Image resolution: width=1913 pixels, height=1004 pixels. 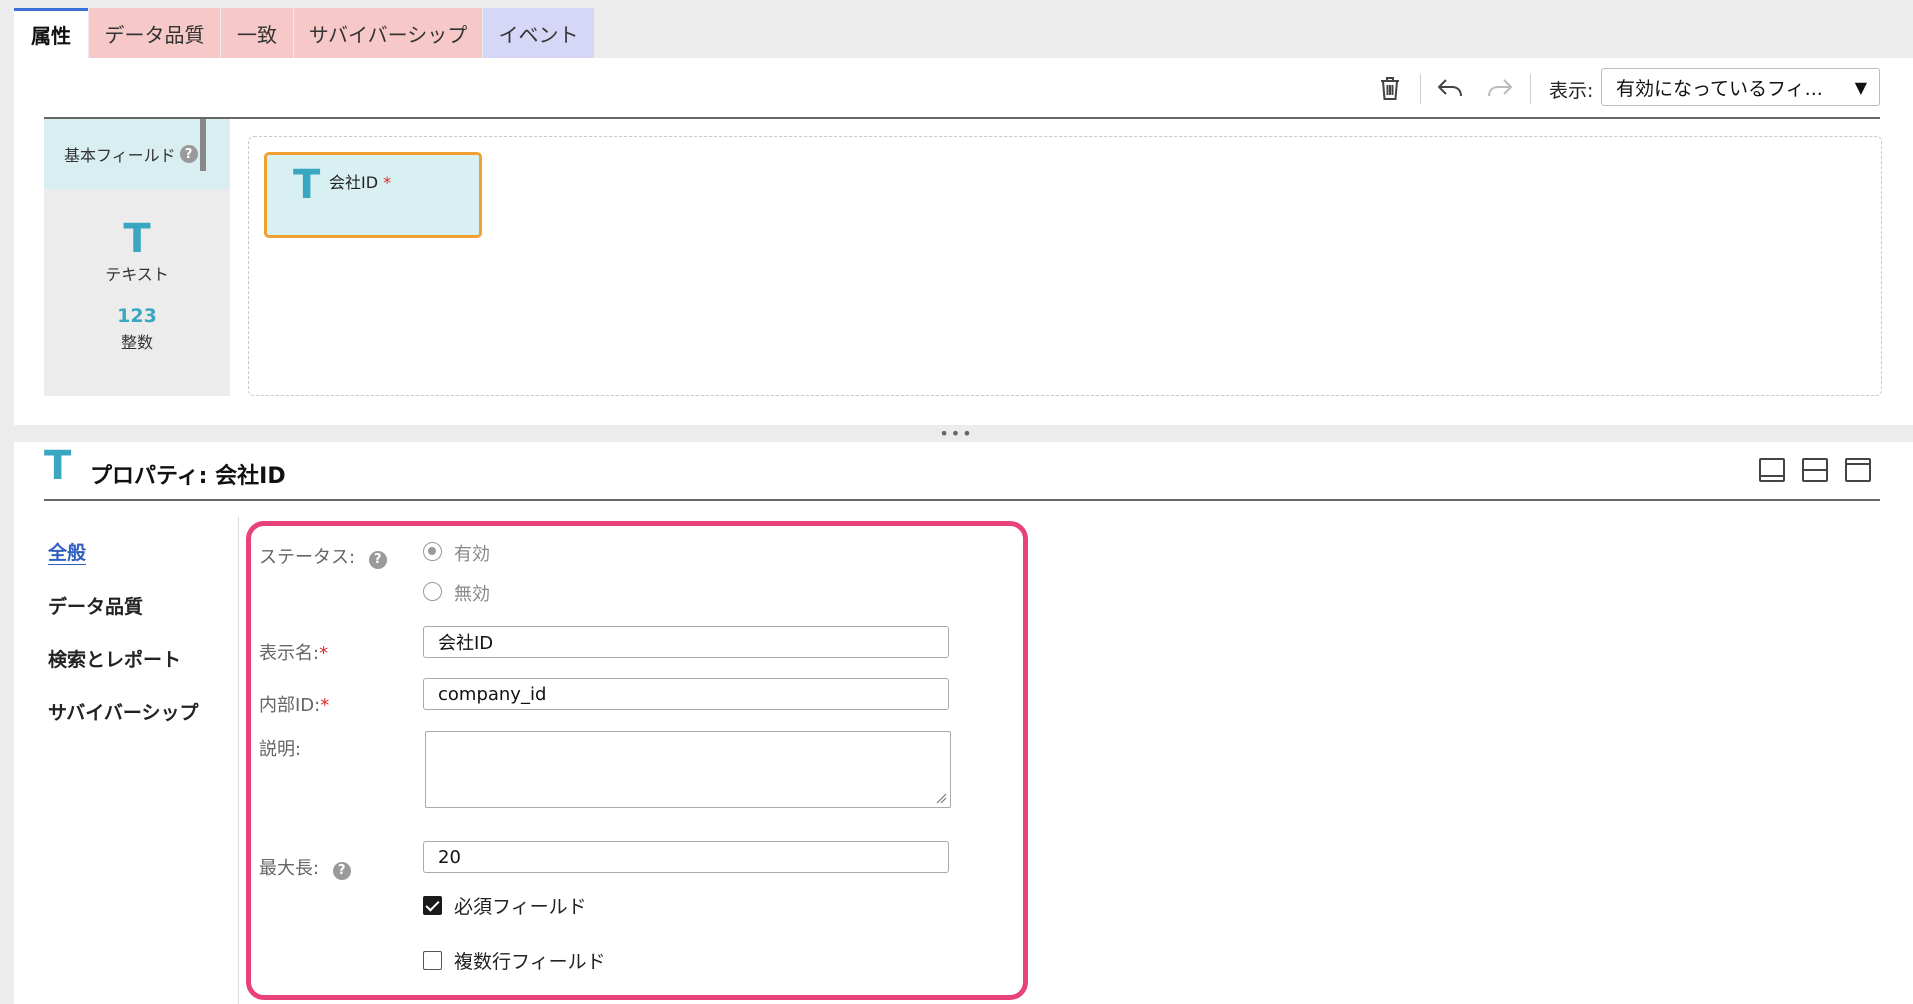 What do you see at coordinates (1815, 470) in the screenshot?
I see `layout-split-icon` at bounding box center [1815, 470].